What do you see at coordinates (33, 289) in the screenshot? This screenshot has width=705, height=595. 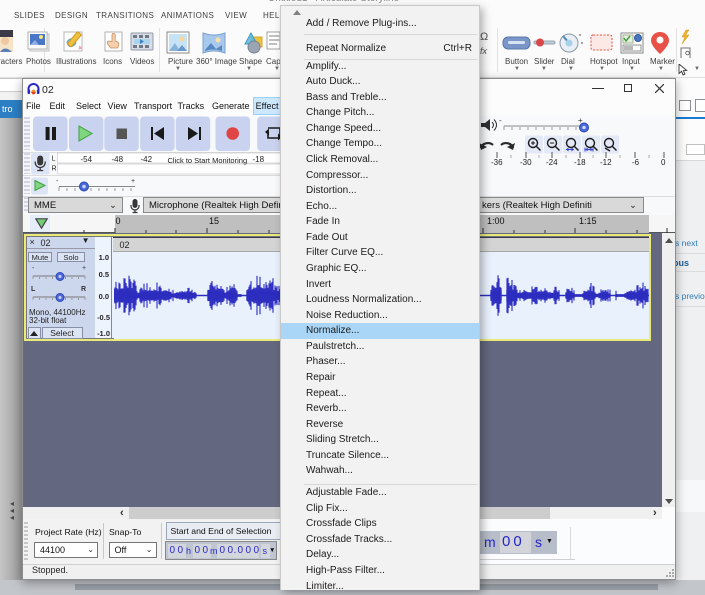 I see `svg-text: L` at bounding box center [33, 289].